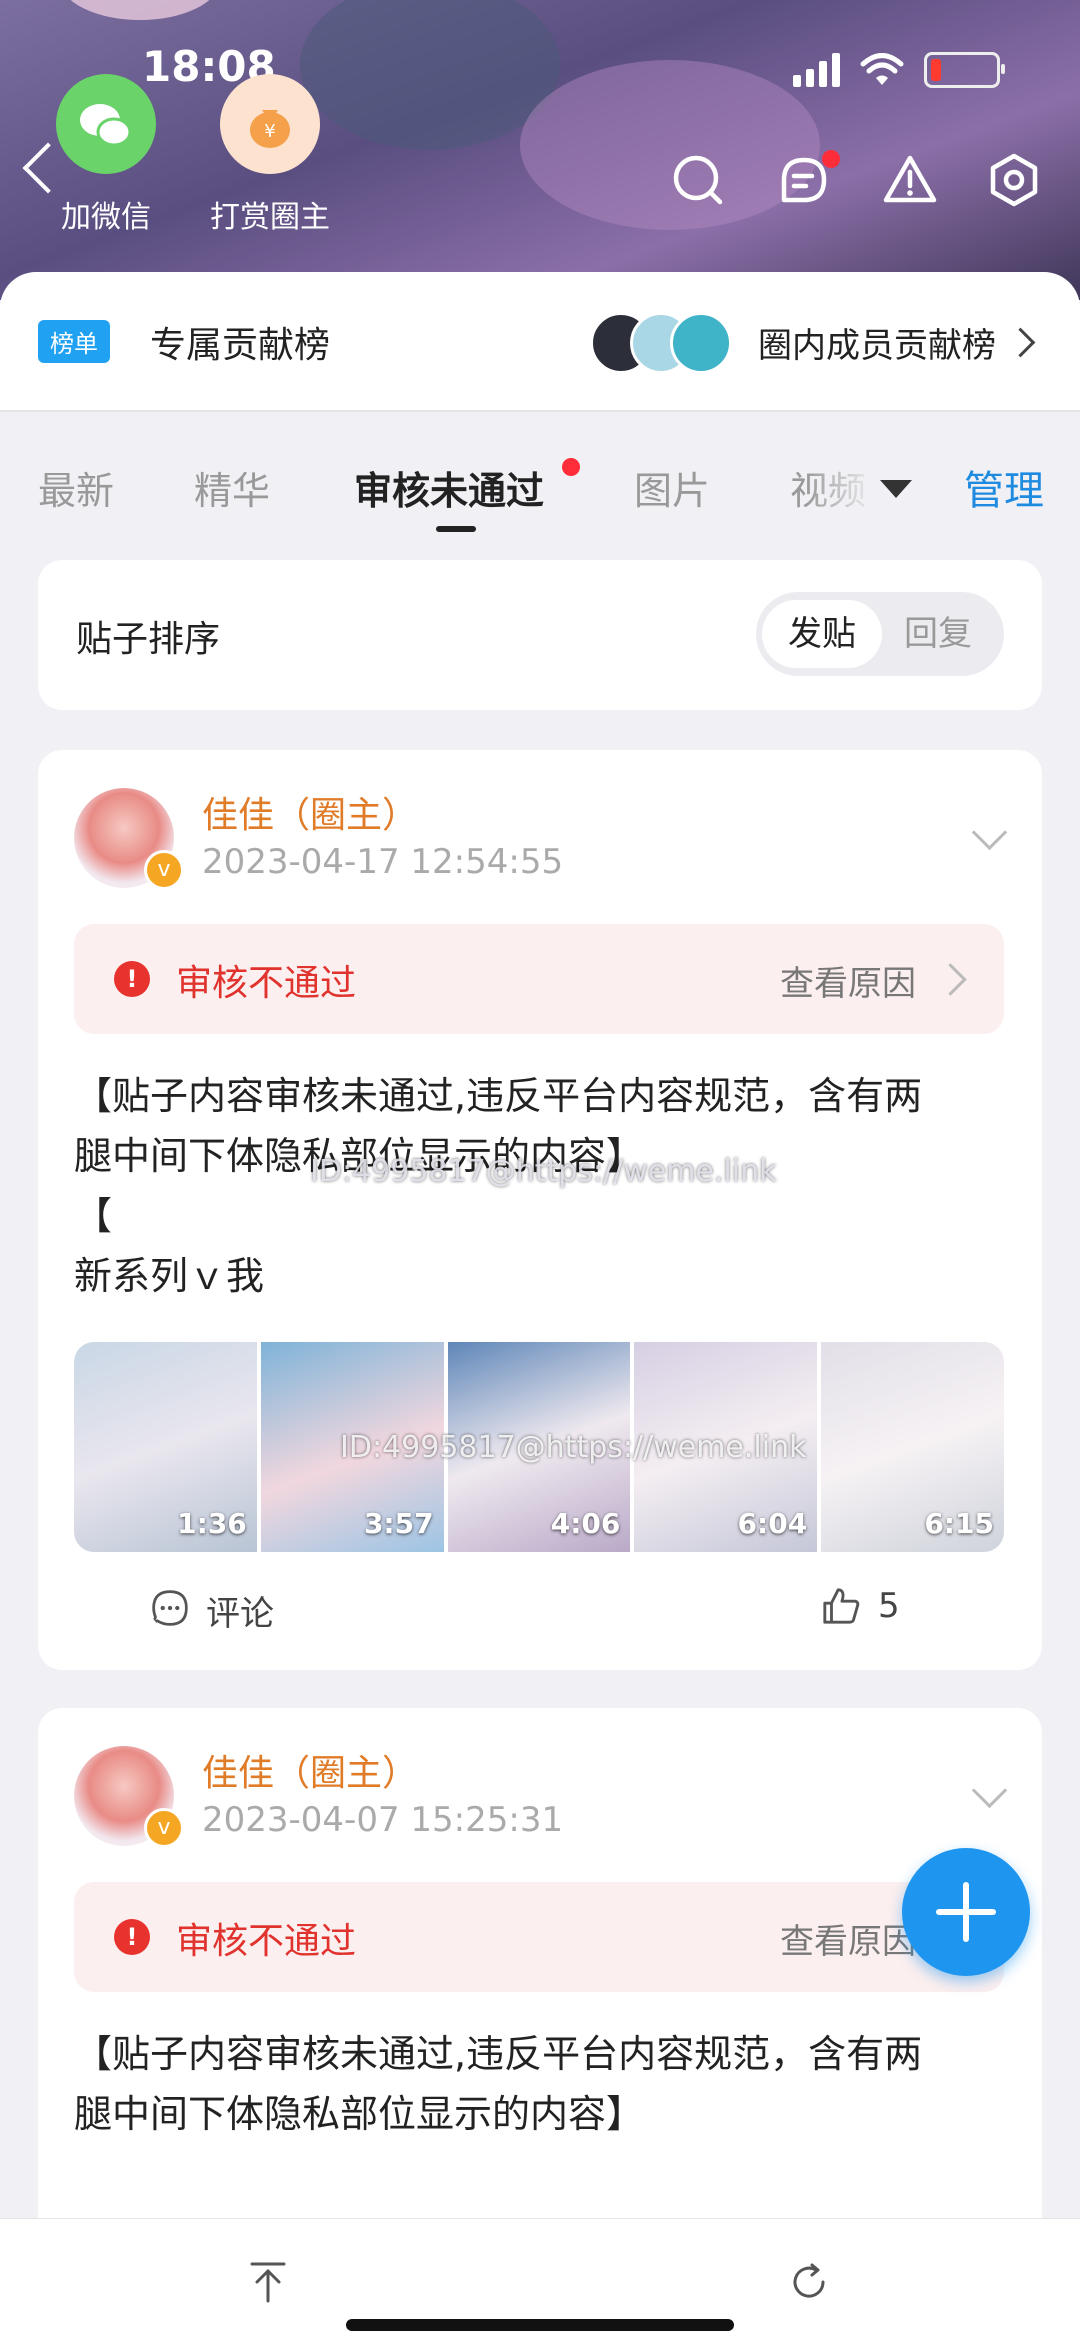  Describe the element at coordinates (938, 634) in the screenshot. I see `sort-option-reply: 回复` at that location.